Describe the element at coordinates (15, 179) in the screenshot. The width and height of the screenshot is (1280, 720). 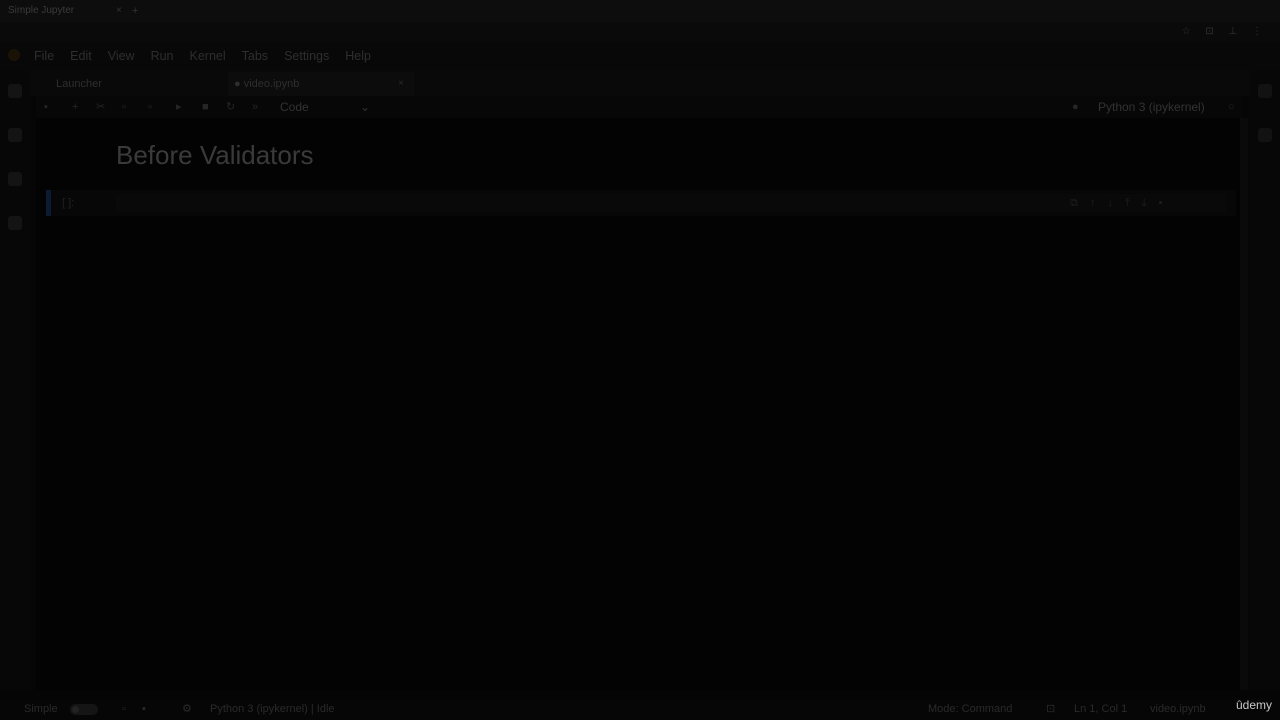
I see `table-of-contents-icon` at that location.